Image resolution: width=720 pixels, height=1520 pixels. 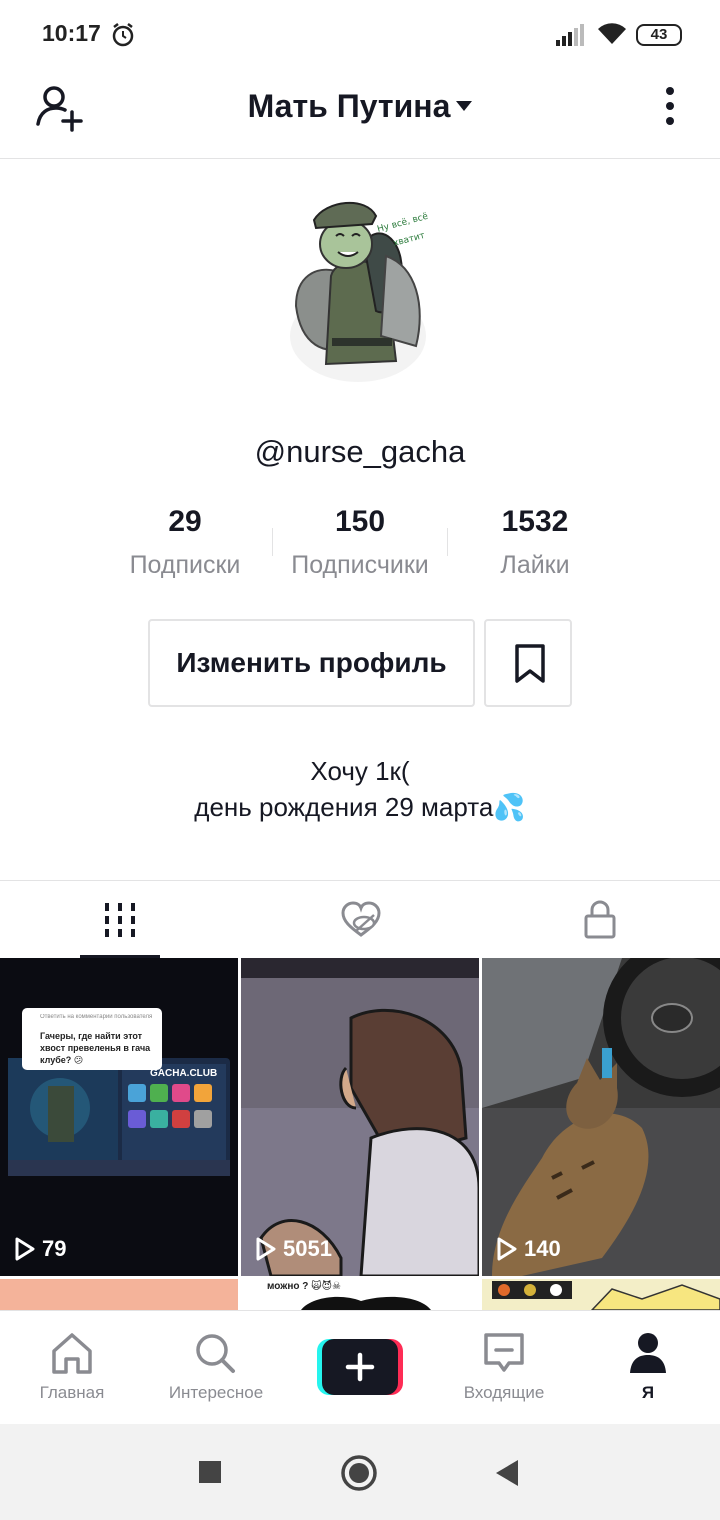 What do you see at coordinates (504, 1352) in the screenshot?
I see `inbox-icon` at bounding box center [504, 1352].